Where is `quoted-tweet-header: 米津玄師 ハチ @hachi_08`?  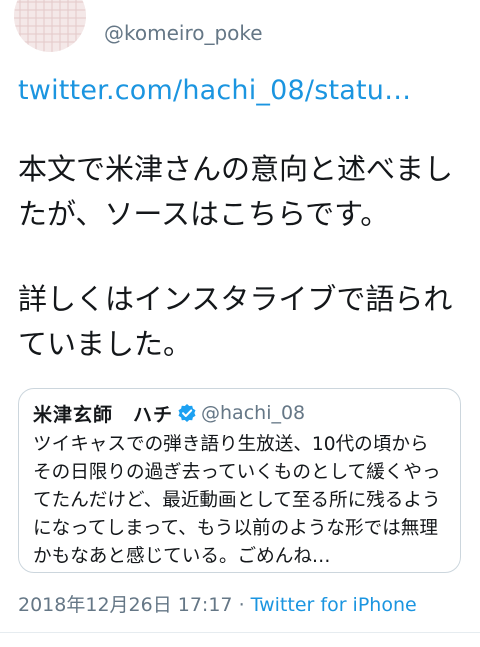 quoted-tweet-header: 米津玄師 ハチ @hachi_08 is located at coordinates (239, 413).